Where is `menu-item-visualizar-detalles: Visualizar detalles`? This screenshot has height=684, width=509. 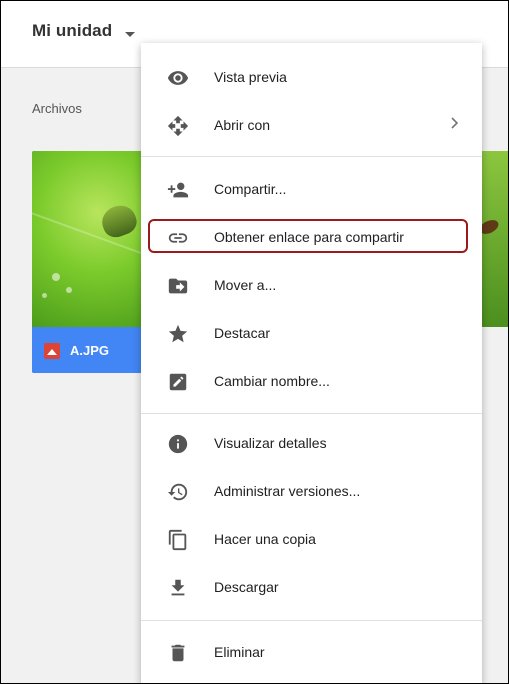
menu-item-visualizar-detalles: Visualizar detalles is located at coordinates (311, 443).